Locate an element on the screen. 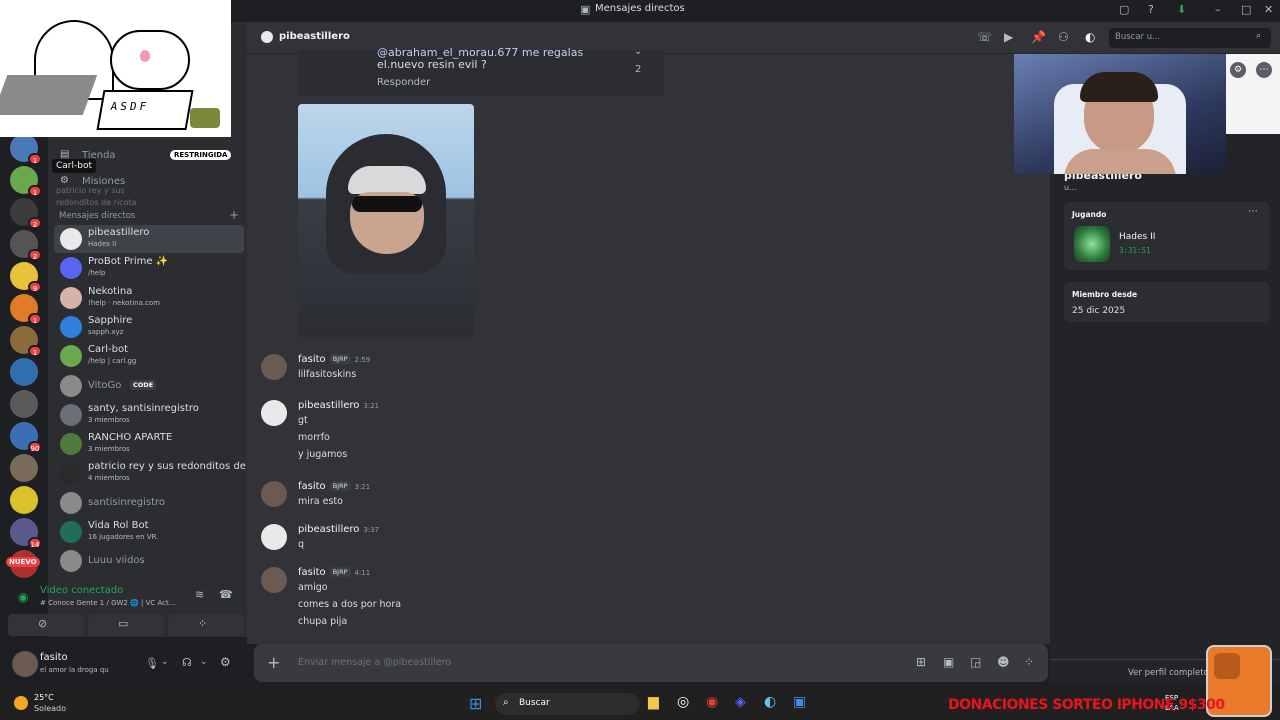 Image resolution: width=1280 pixels, height=720 pixels. header-username: pibeastillero is located at coordinates (314, 36).